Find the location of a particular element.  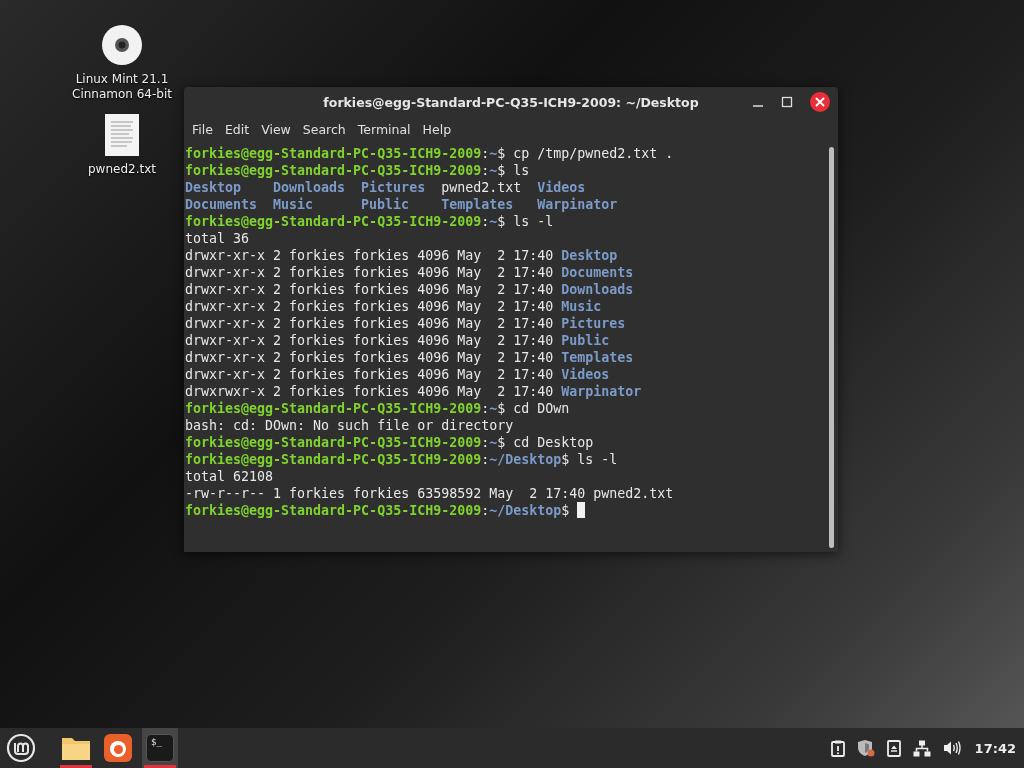

terminal-line: total 62108 is located at coordinates (229, 476).